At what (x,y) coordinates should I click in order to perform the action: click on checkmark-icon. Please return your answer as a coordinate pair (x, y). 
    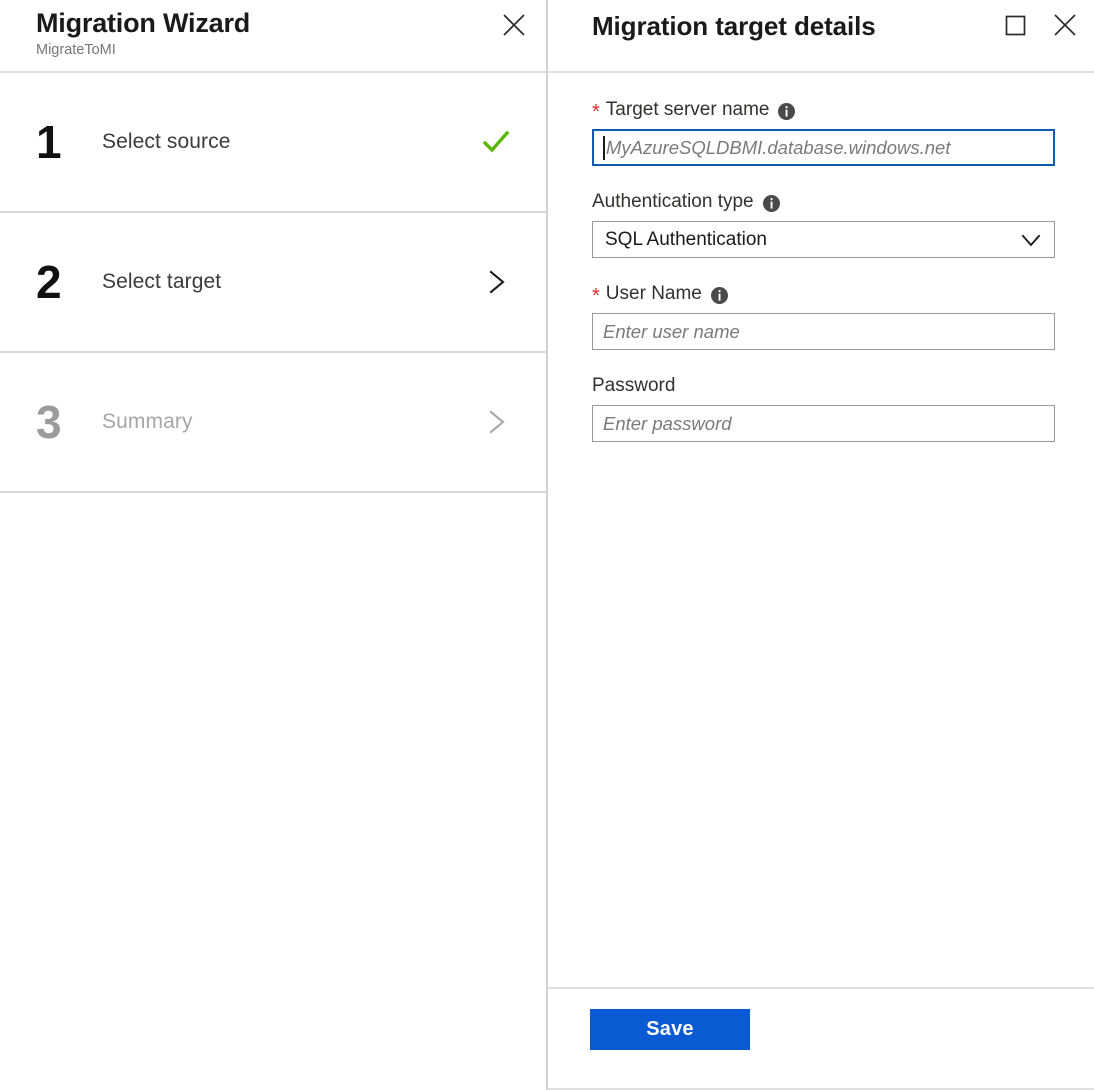
    Looking at the image, I should click on (496, 141).